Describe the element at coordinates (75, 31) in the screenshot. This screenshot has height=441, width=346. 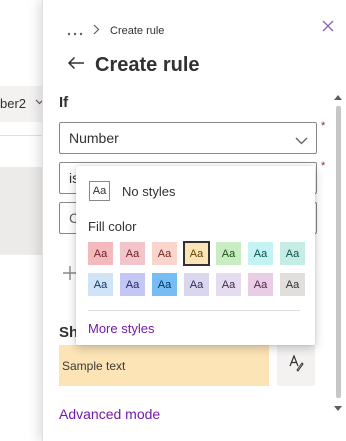
I see `ellipsis-icon` at that location.